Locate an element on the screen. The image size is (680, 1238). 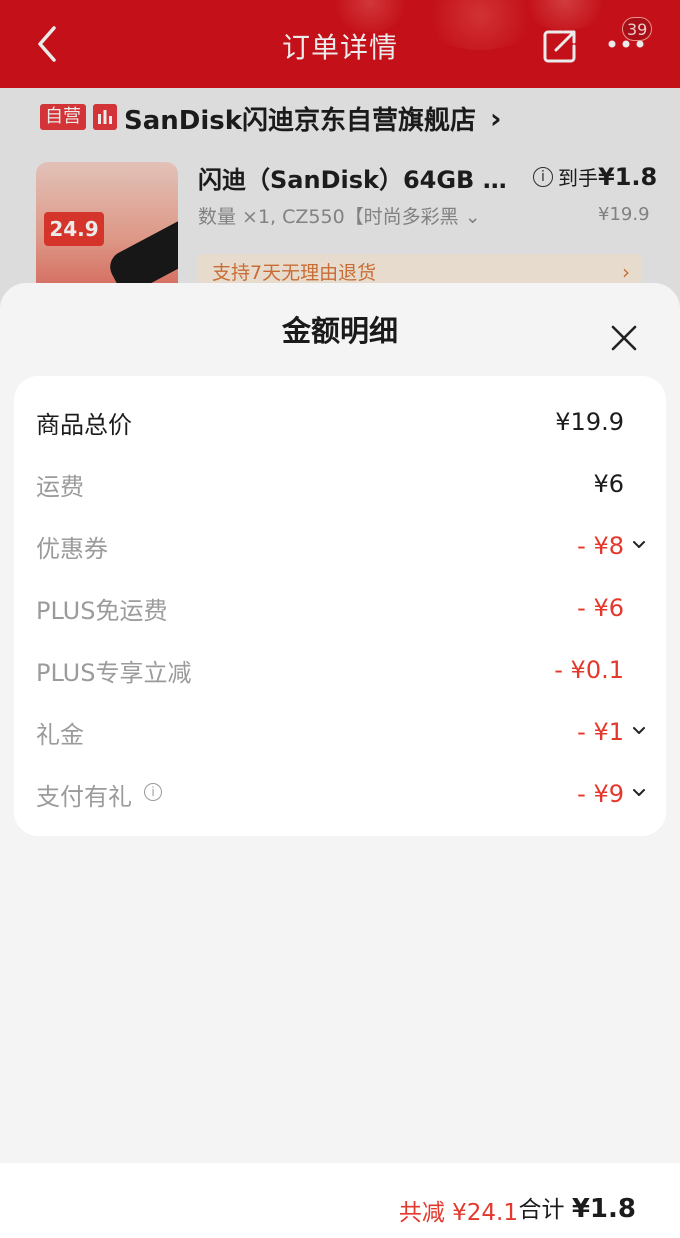
row-value-payment-gift: - ¥9 is located at coordinates (600, 794).